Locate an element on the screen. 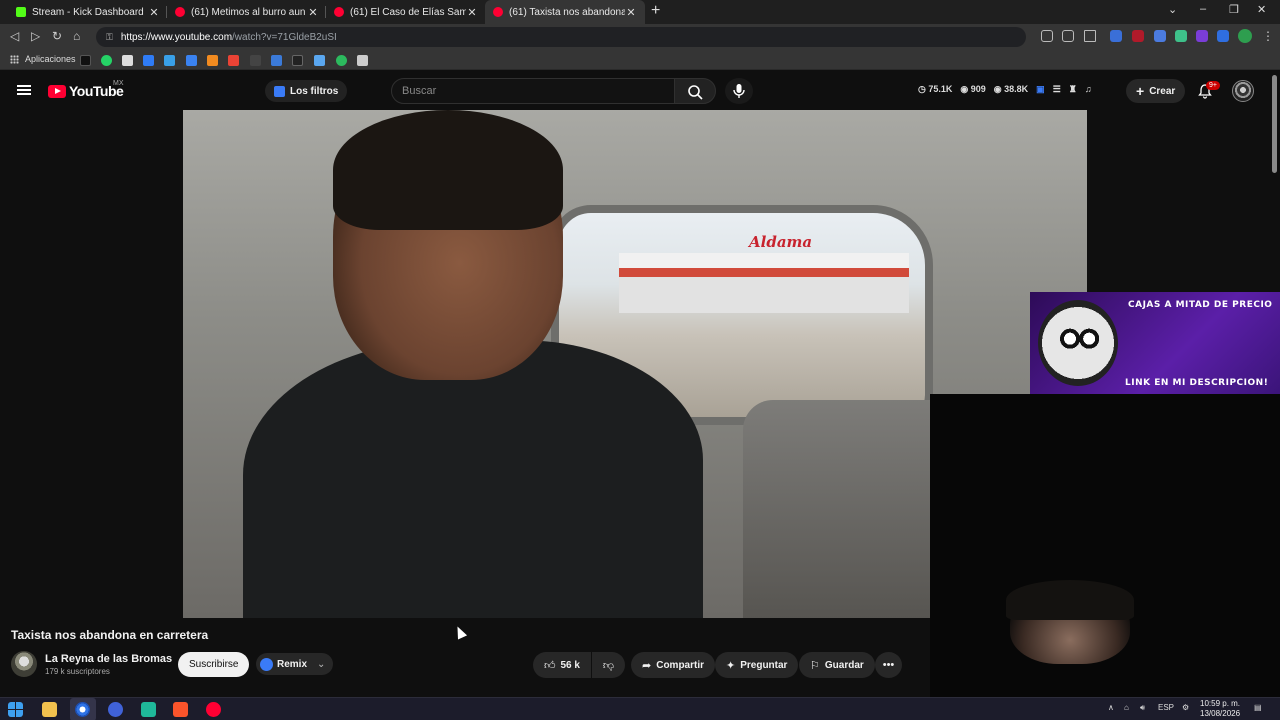 The width and height of the screenshot is (1280, 720). award-icon: ♜ is located at coordinates (1073, 89).